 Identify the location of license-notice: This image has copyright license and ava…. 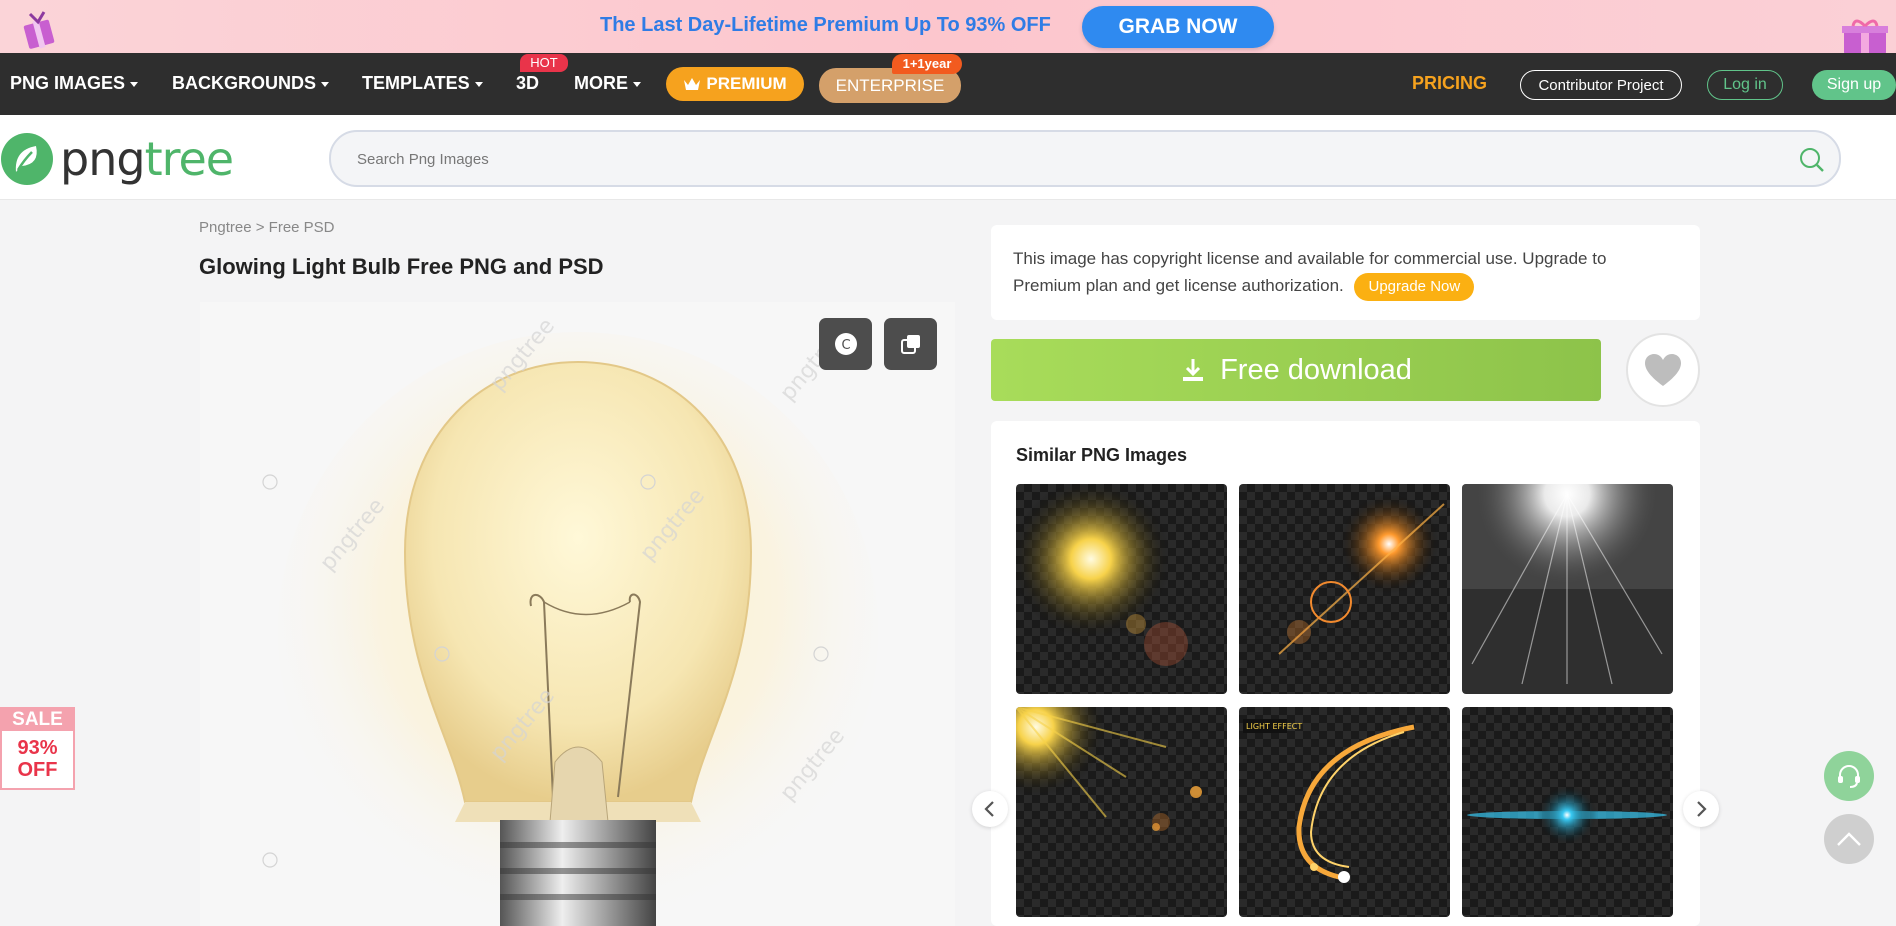
(1345, 272).